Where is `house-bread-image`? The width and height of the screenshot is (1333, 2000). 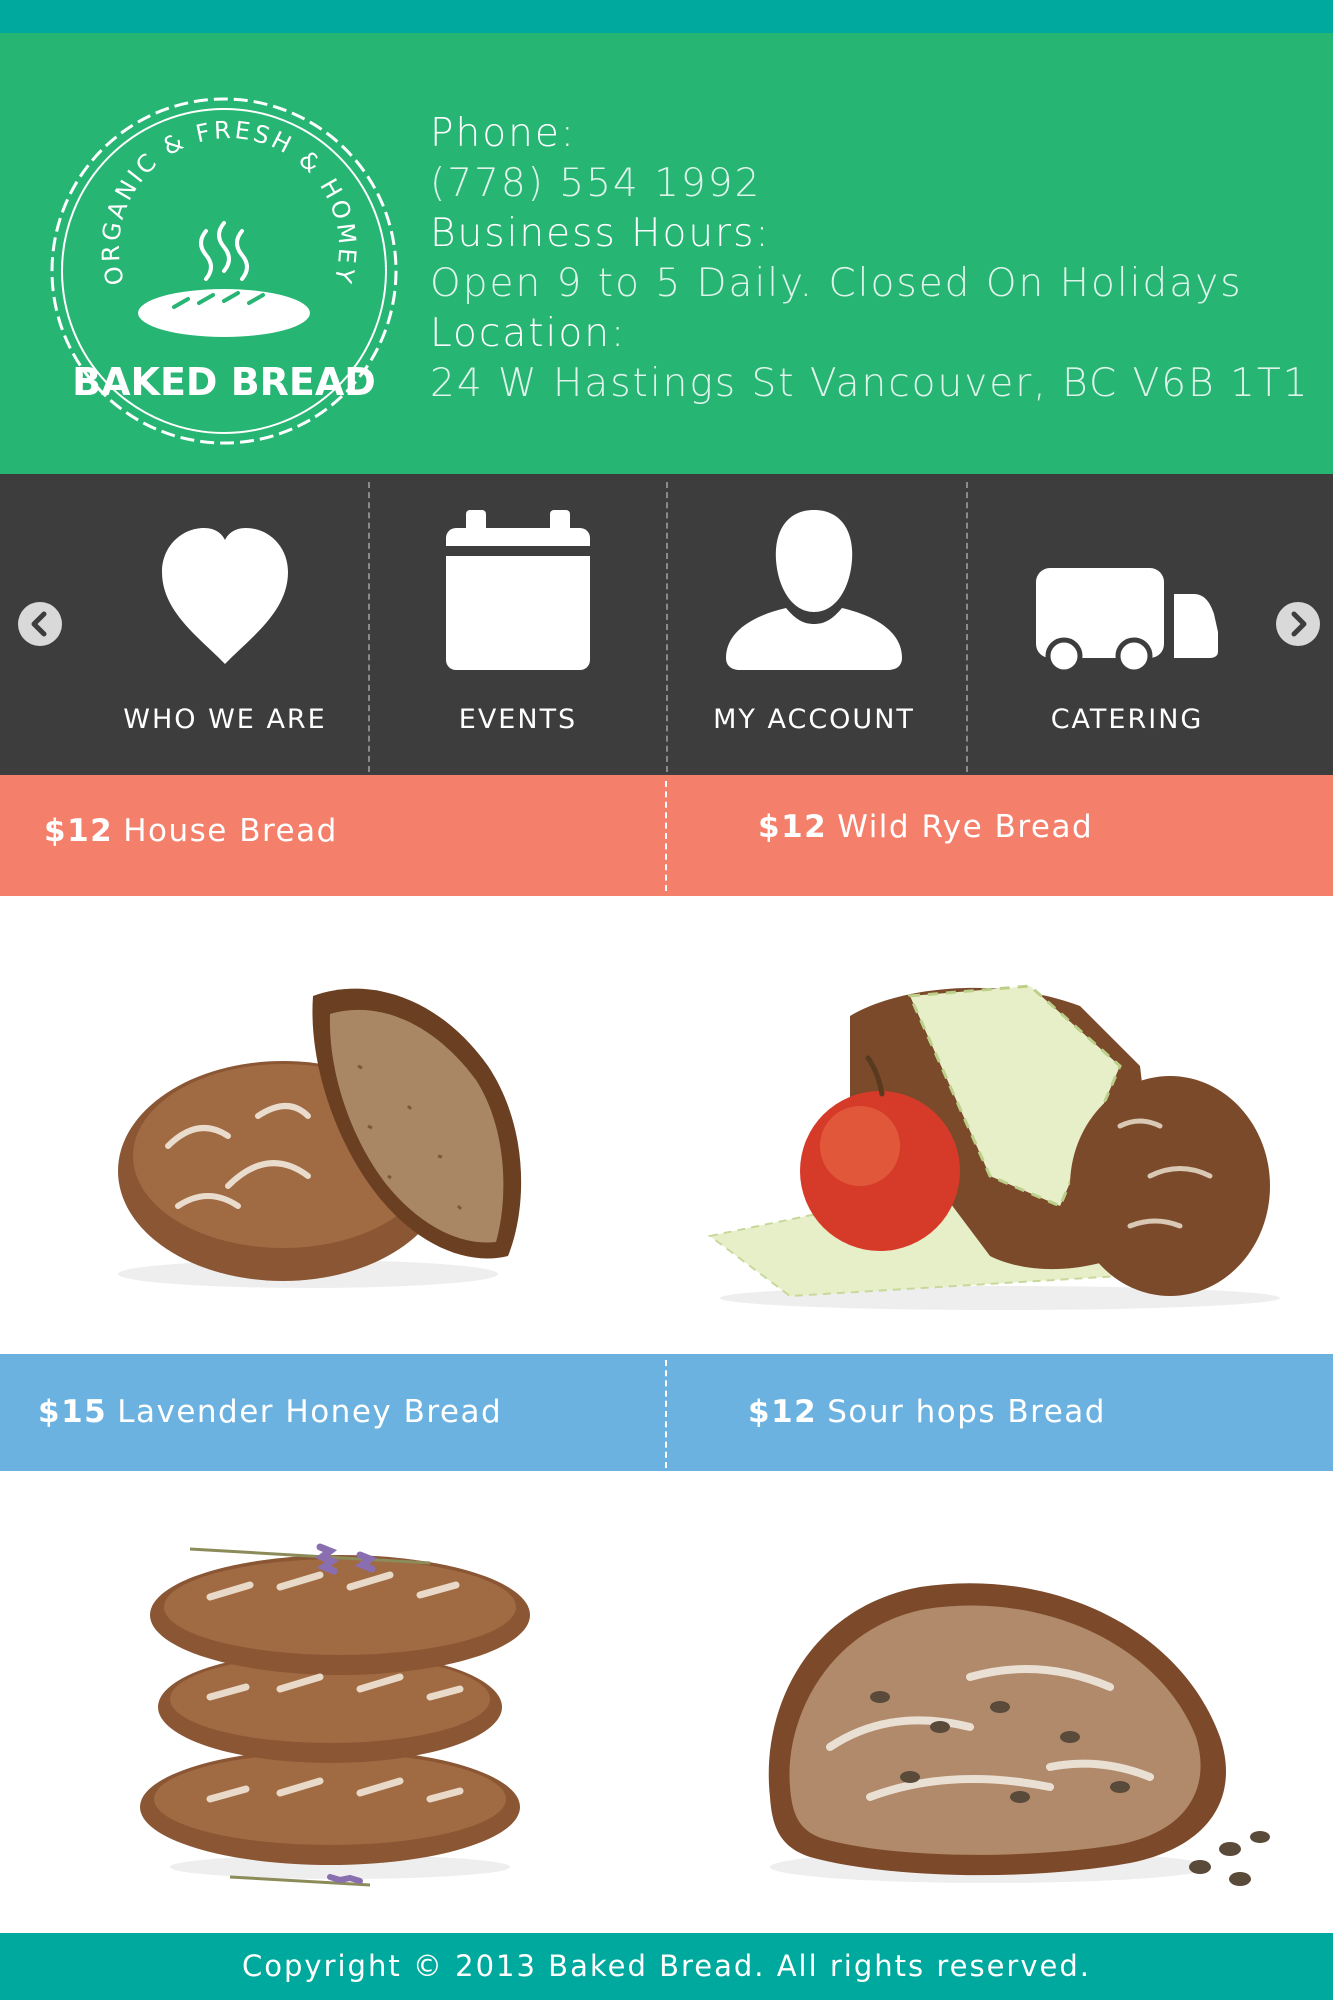
house-bread-image is located at coordinates (338, 1126).